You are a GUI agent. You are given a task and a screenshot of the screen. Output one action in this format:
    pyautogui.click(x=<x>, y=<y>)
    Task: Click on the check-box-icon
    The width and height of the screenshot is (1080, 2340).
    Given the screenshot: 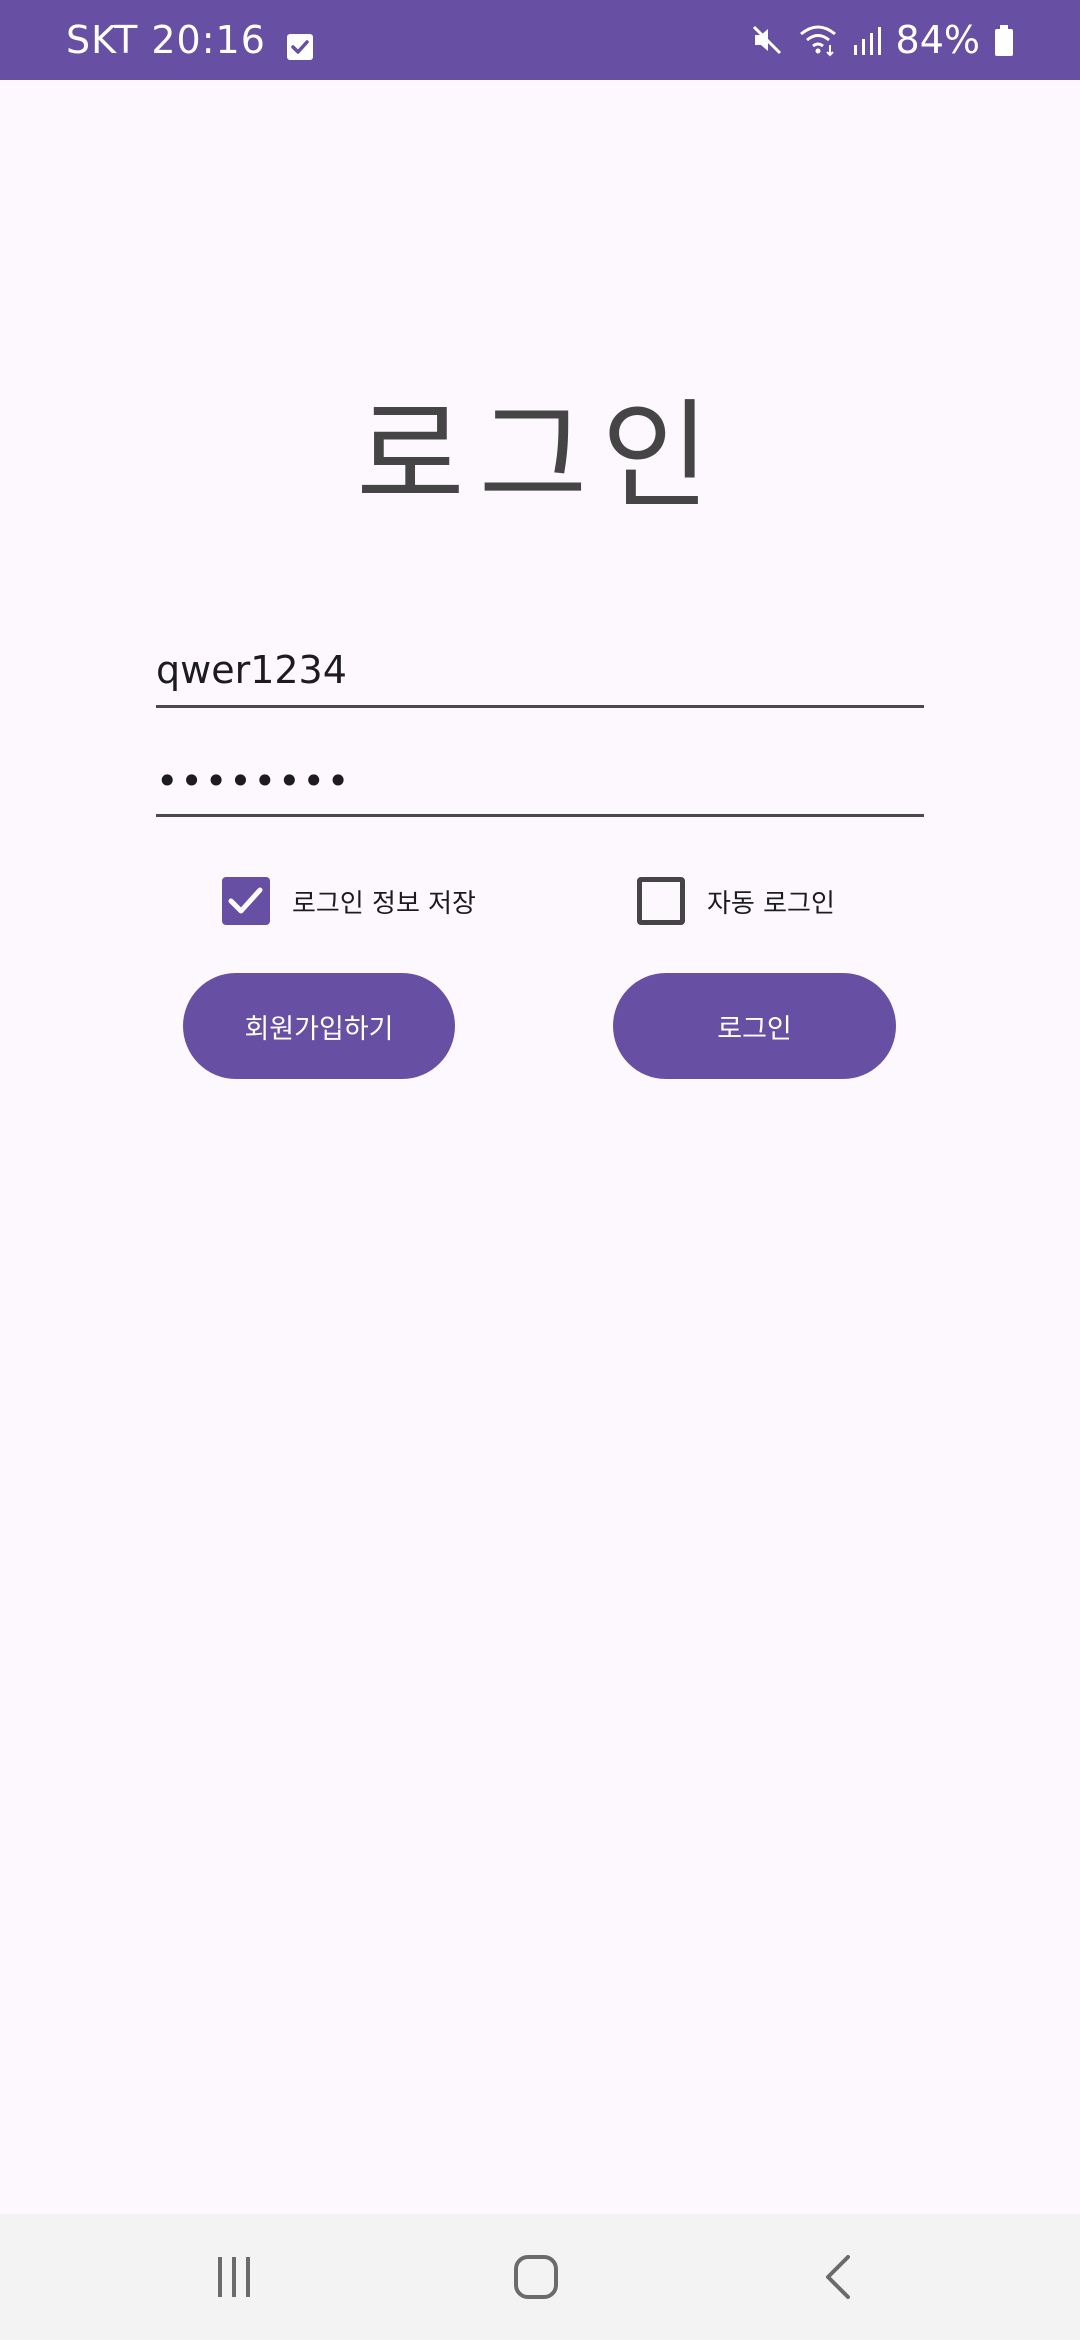 What is the action you would take?
    pyautogui.click(x=300, y=43)
    